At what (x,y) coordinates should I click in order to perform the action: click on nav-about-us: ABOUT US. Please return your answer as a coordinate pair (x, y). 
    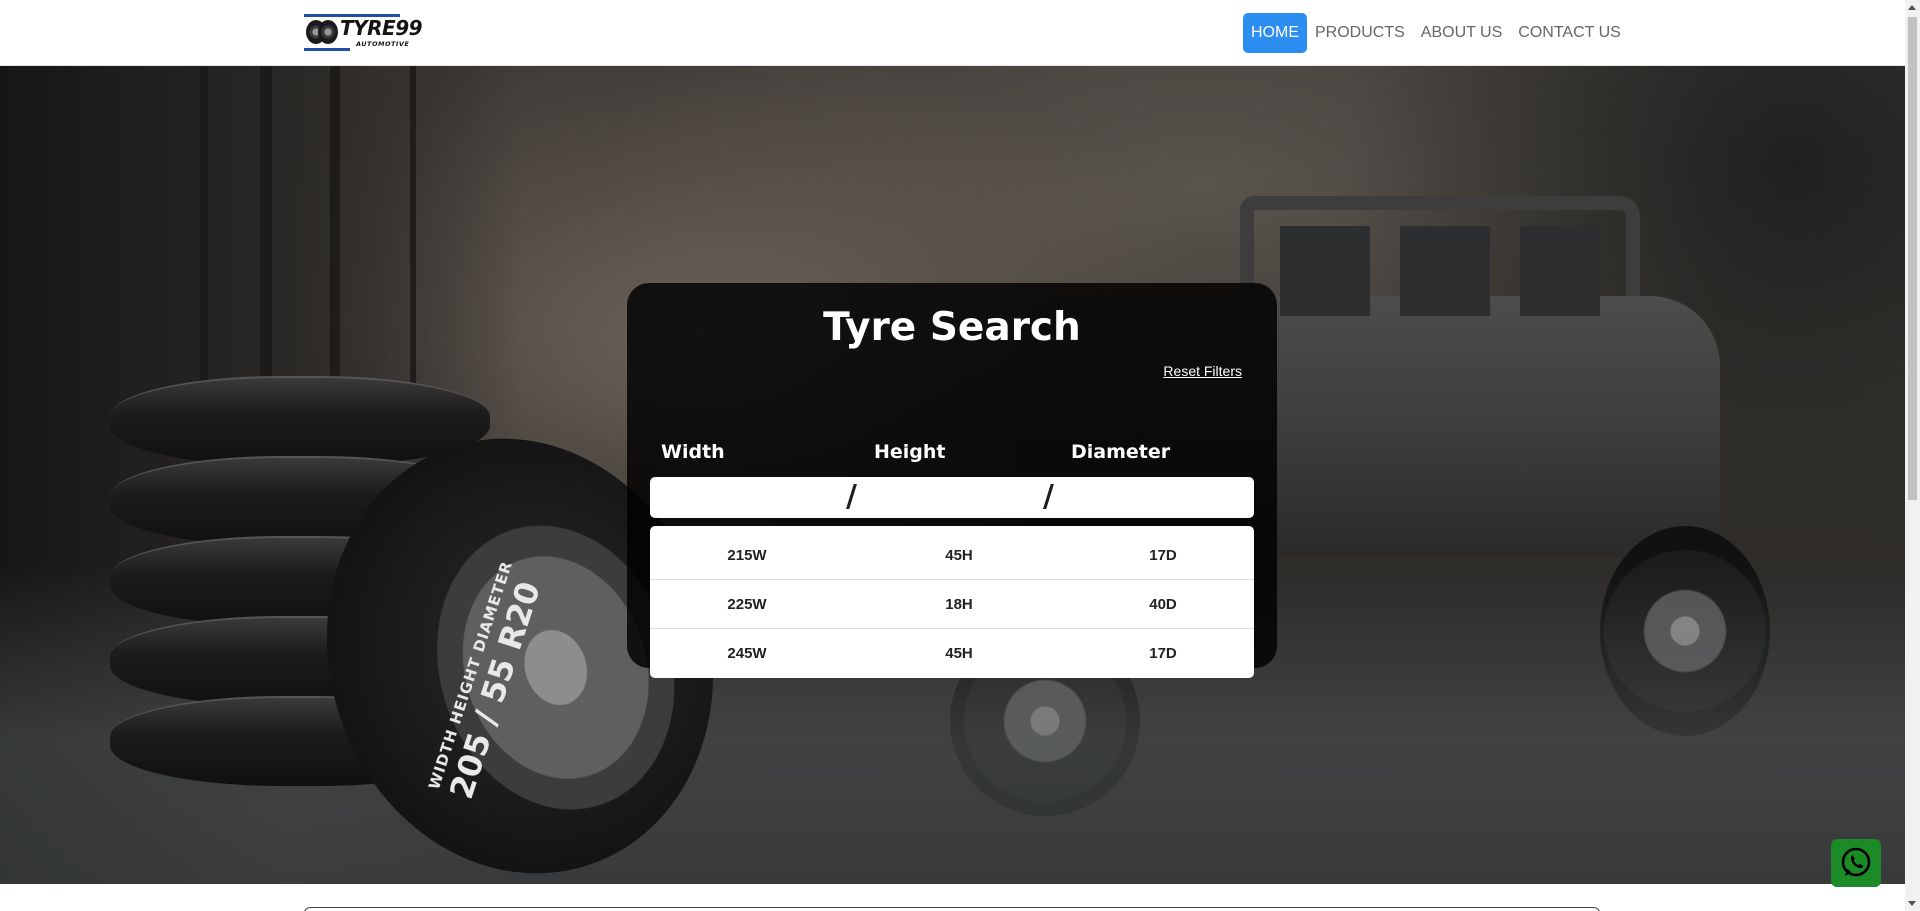
    Looking at the image, I should click on (1462, 33).